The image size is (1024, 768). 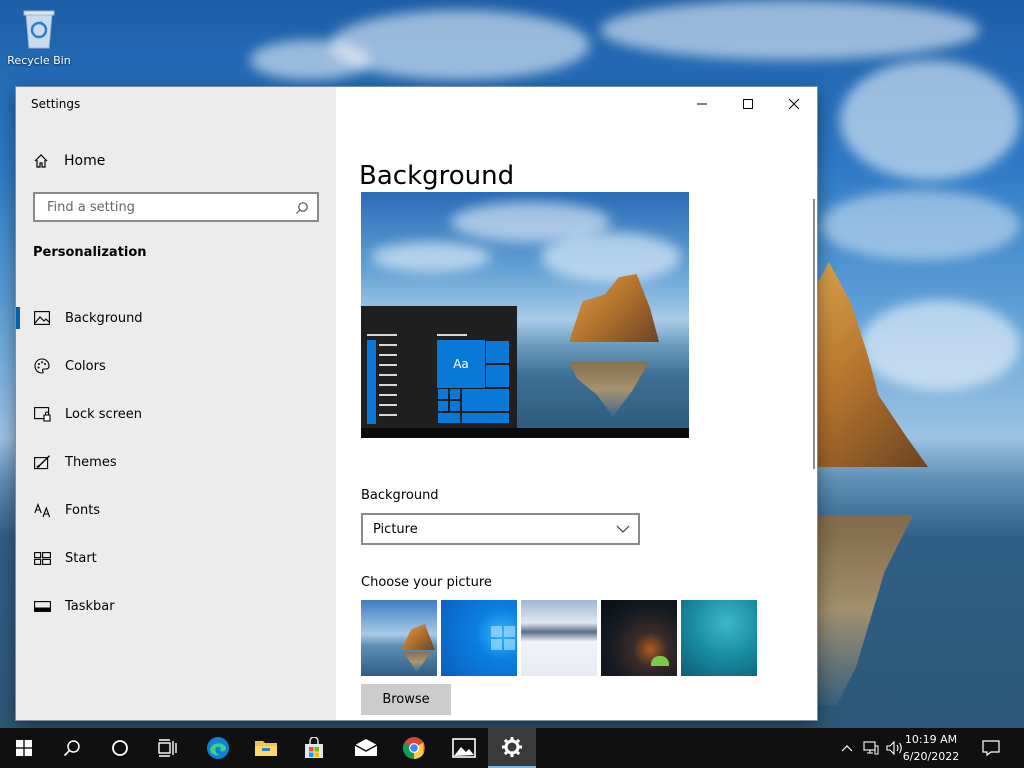 What do you see at coordinates (39, 60) in the screenshot?
I see `recycle-bin-label: Recycle Bin` at bounding box center [39, 60].